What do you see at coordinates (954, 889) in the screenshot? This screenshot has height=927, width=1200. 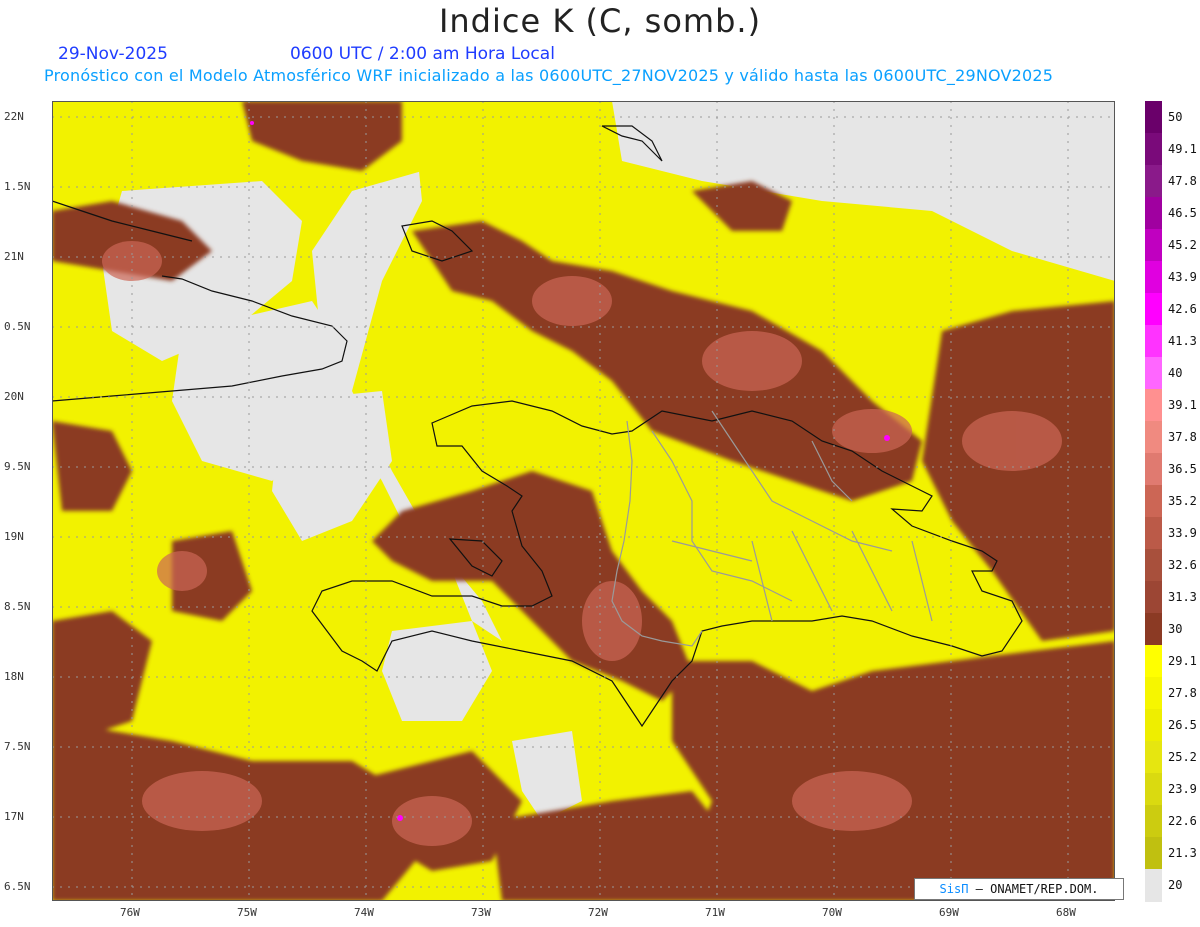 I see `sisp-logo-text: SisΠ` at bounding box center [954, 889].